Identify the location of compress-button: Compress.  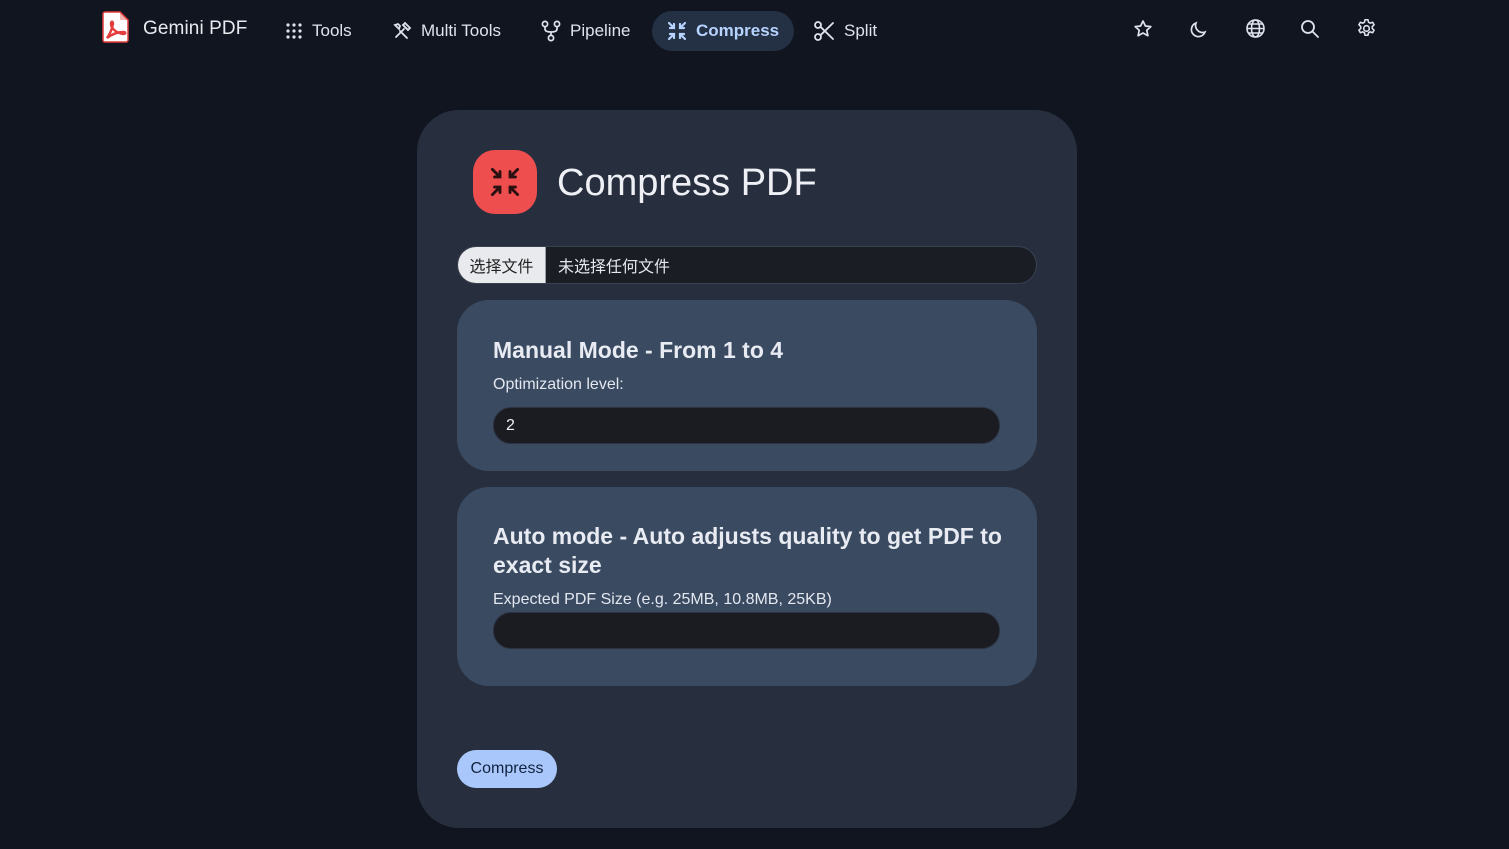
(507, 769).